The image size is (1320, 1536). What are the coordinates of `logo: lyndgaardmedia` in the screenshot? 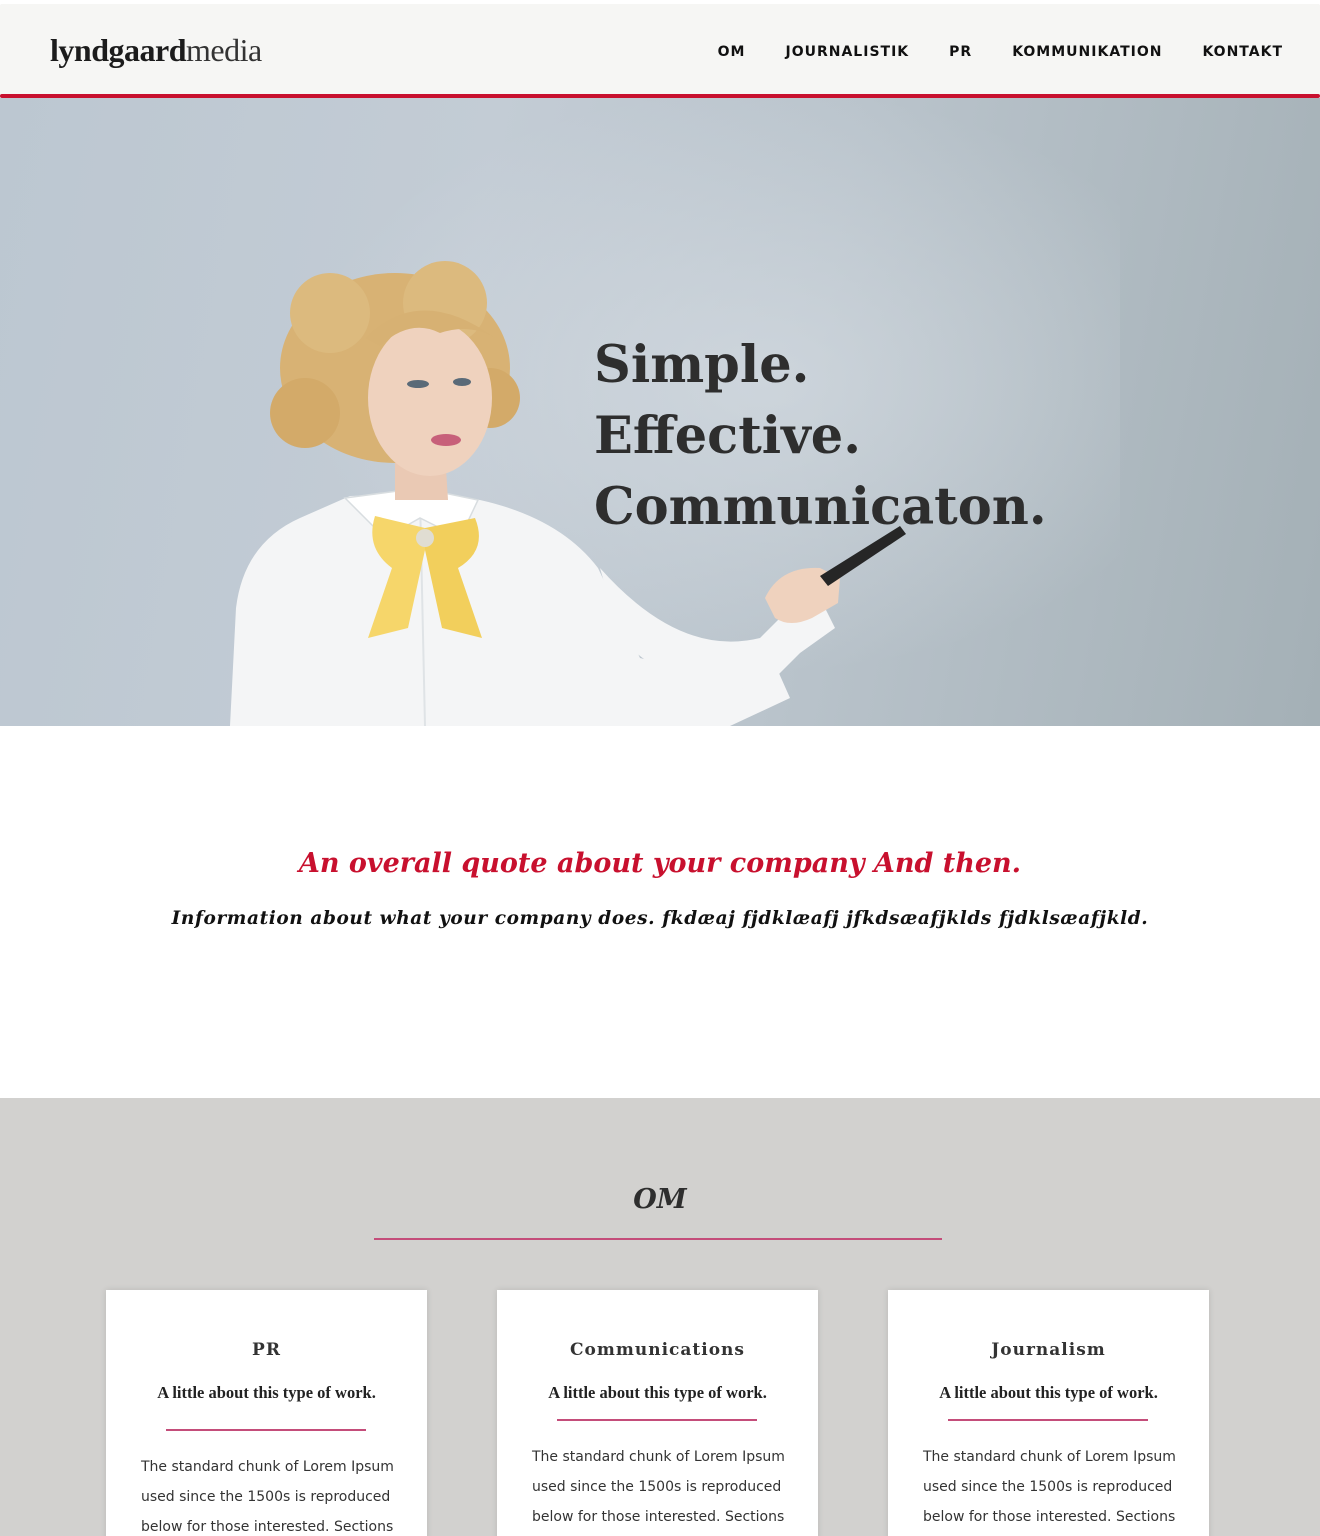 It's located at (156, 50).